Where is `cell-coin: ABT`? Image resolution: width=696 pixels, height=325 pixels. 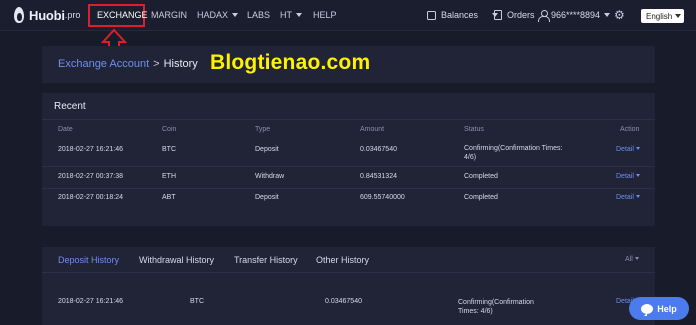
cell-coin: ABT is located at coordinates (169, 197).